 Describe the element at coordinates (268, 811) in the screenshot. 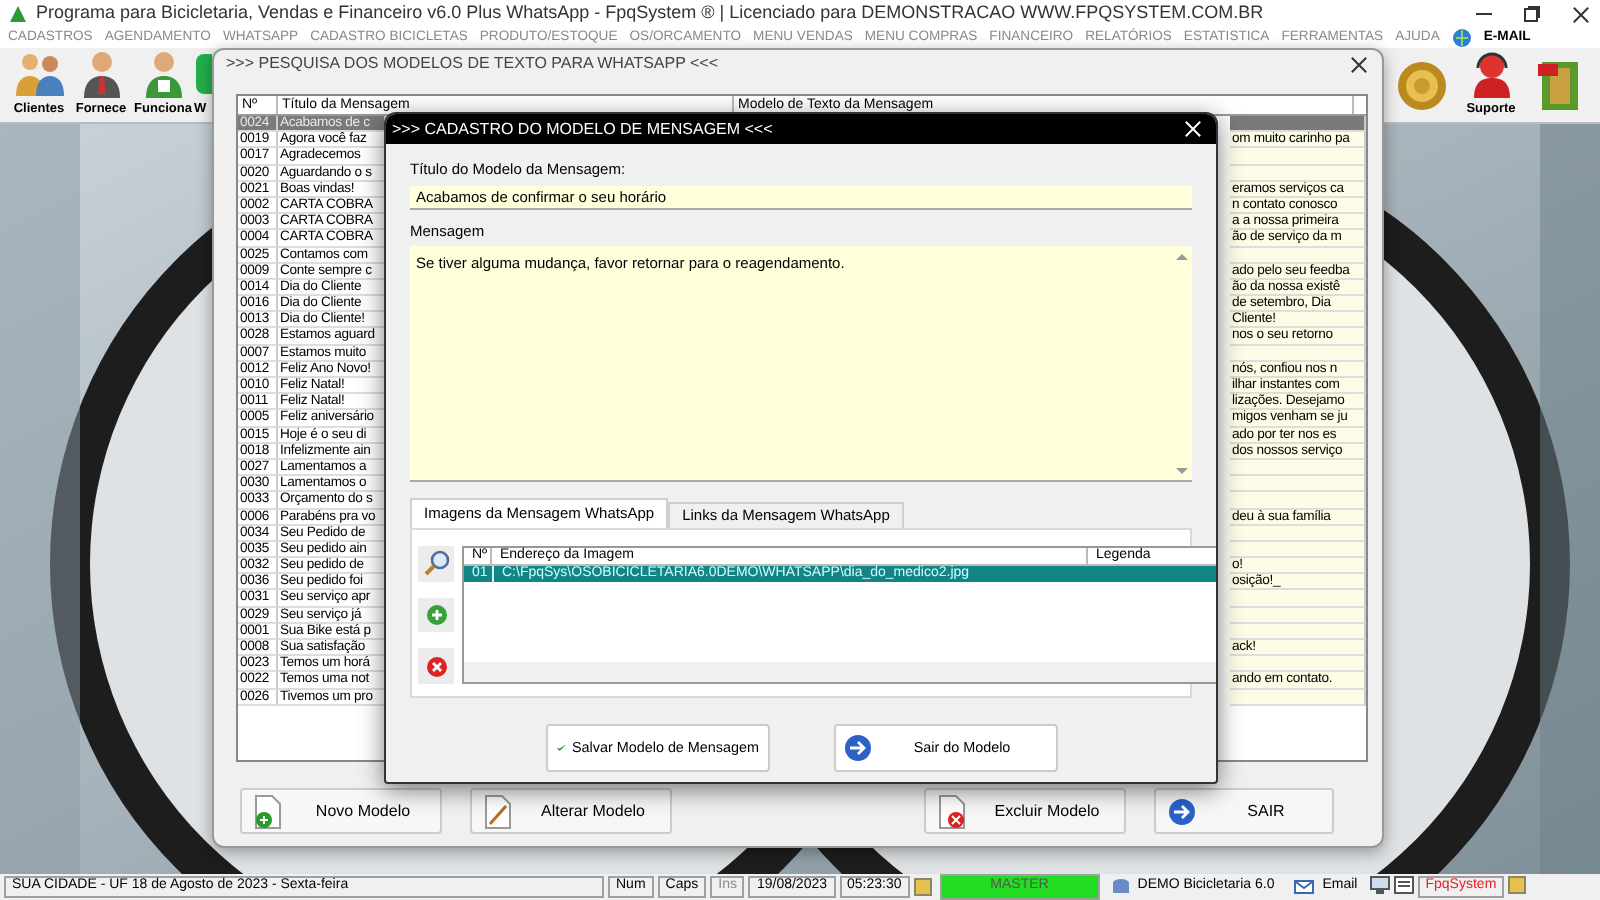

I see `new-document-icon` at that location.